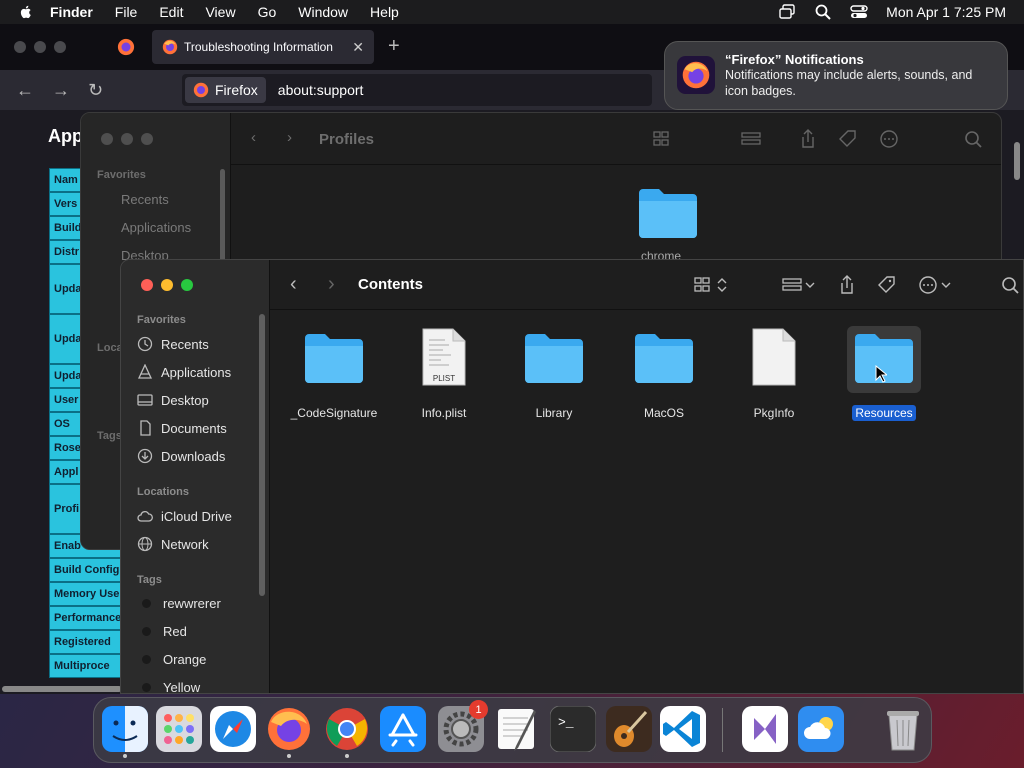 This screenshot has height=768, width=1024. I want to click on dock-launchpad, so click(179, 729).